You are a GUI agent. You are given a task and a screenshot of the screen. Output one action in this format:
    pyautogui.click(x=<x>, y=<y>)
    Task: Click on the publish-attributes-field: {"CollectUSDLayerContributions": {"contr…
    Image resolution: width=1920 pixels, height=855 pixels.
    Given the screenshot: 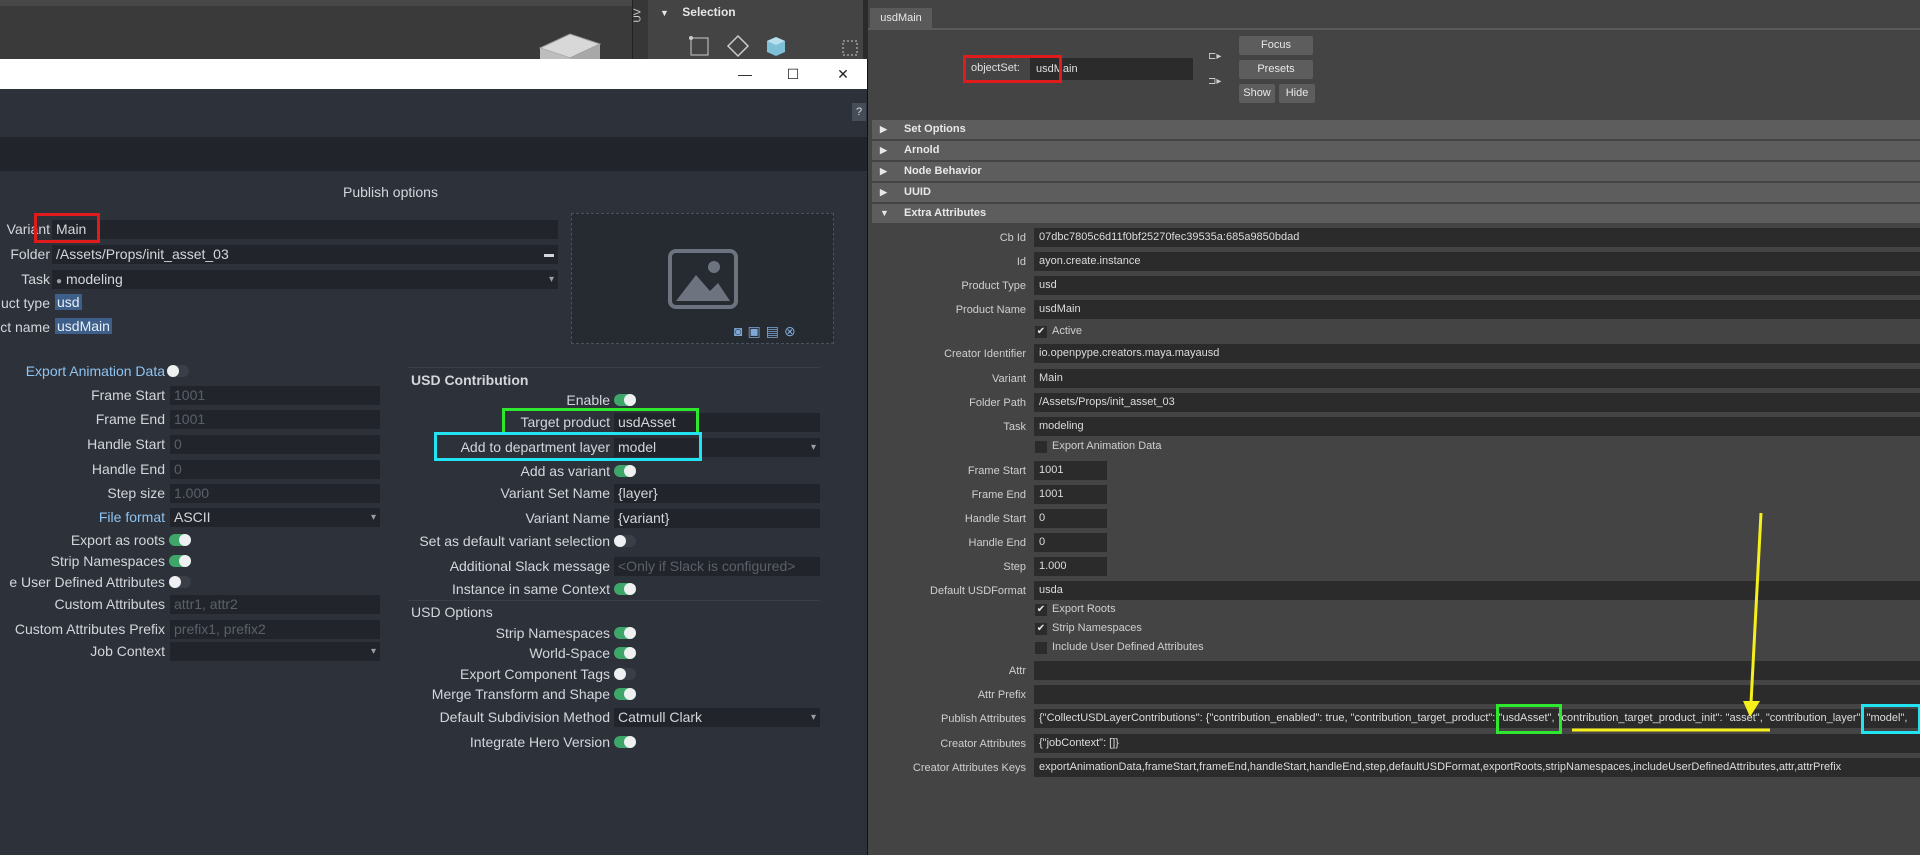 What is the action you would take?
    pyautogui.click(x=1477, y=718)
    